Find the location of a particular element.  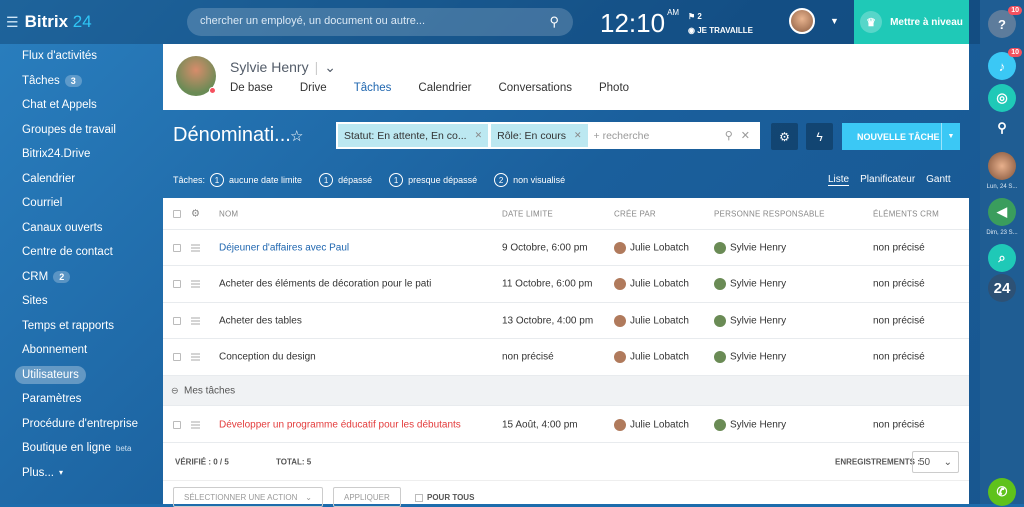

task-deadline: non précisé is located at coordinates (528, 357).